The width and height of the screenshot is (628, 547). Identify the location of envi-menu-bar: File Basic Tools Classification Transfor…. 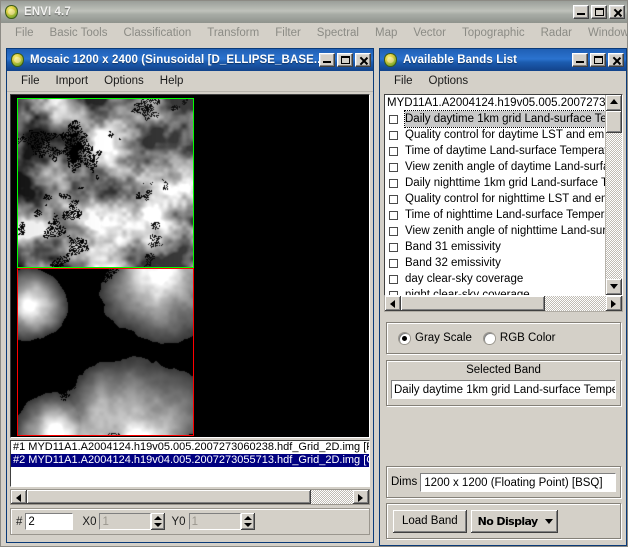
(314, 33).